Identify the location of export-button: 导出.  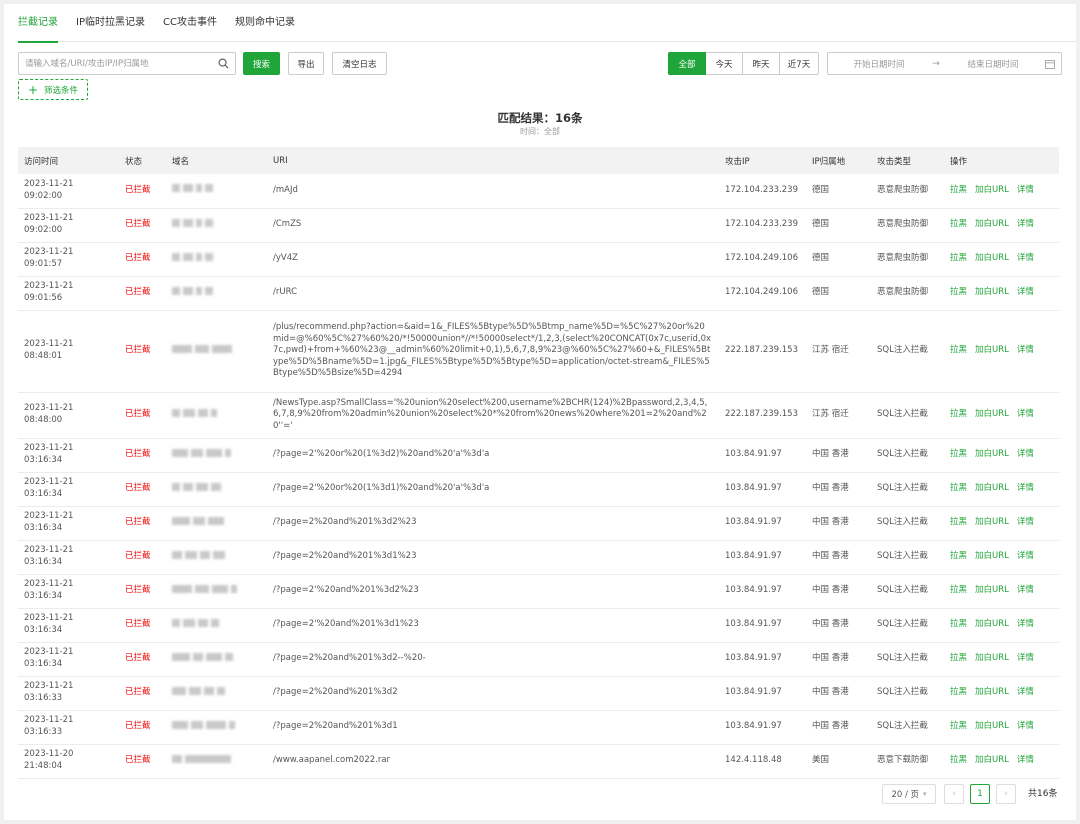
(306, 63).